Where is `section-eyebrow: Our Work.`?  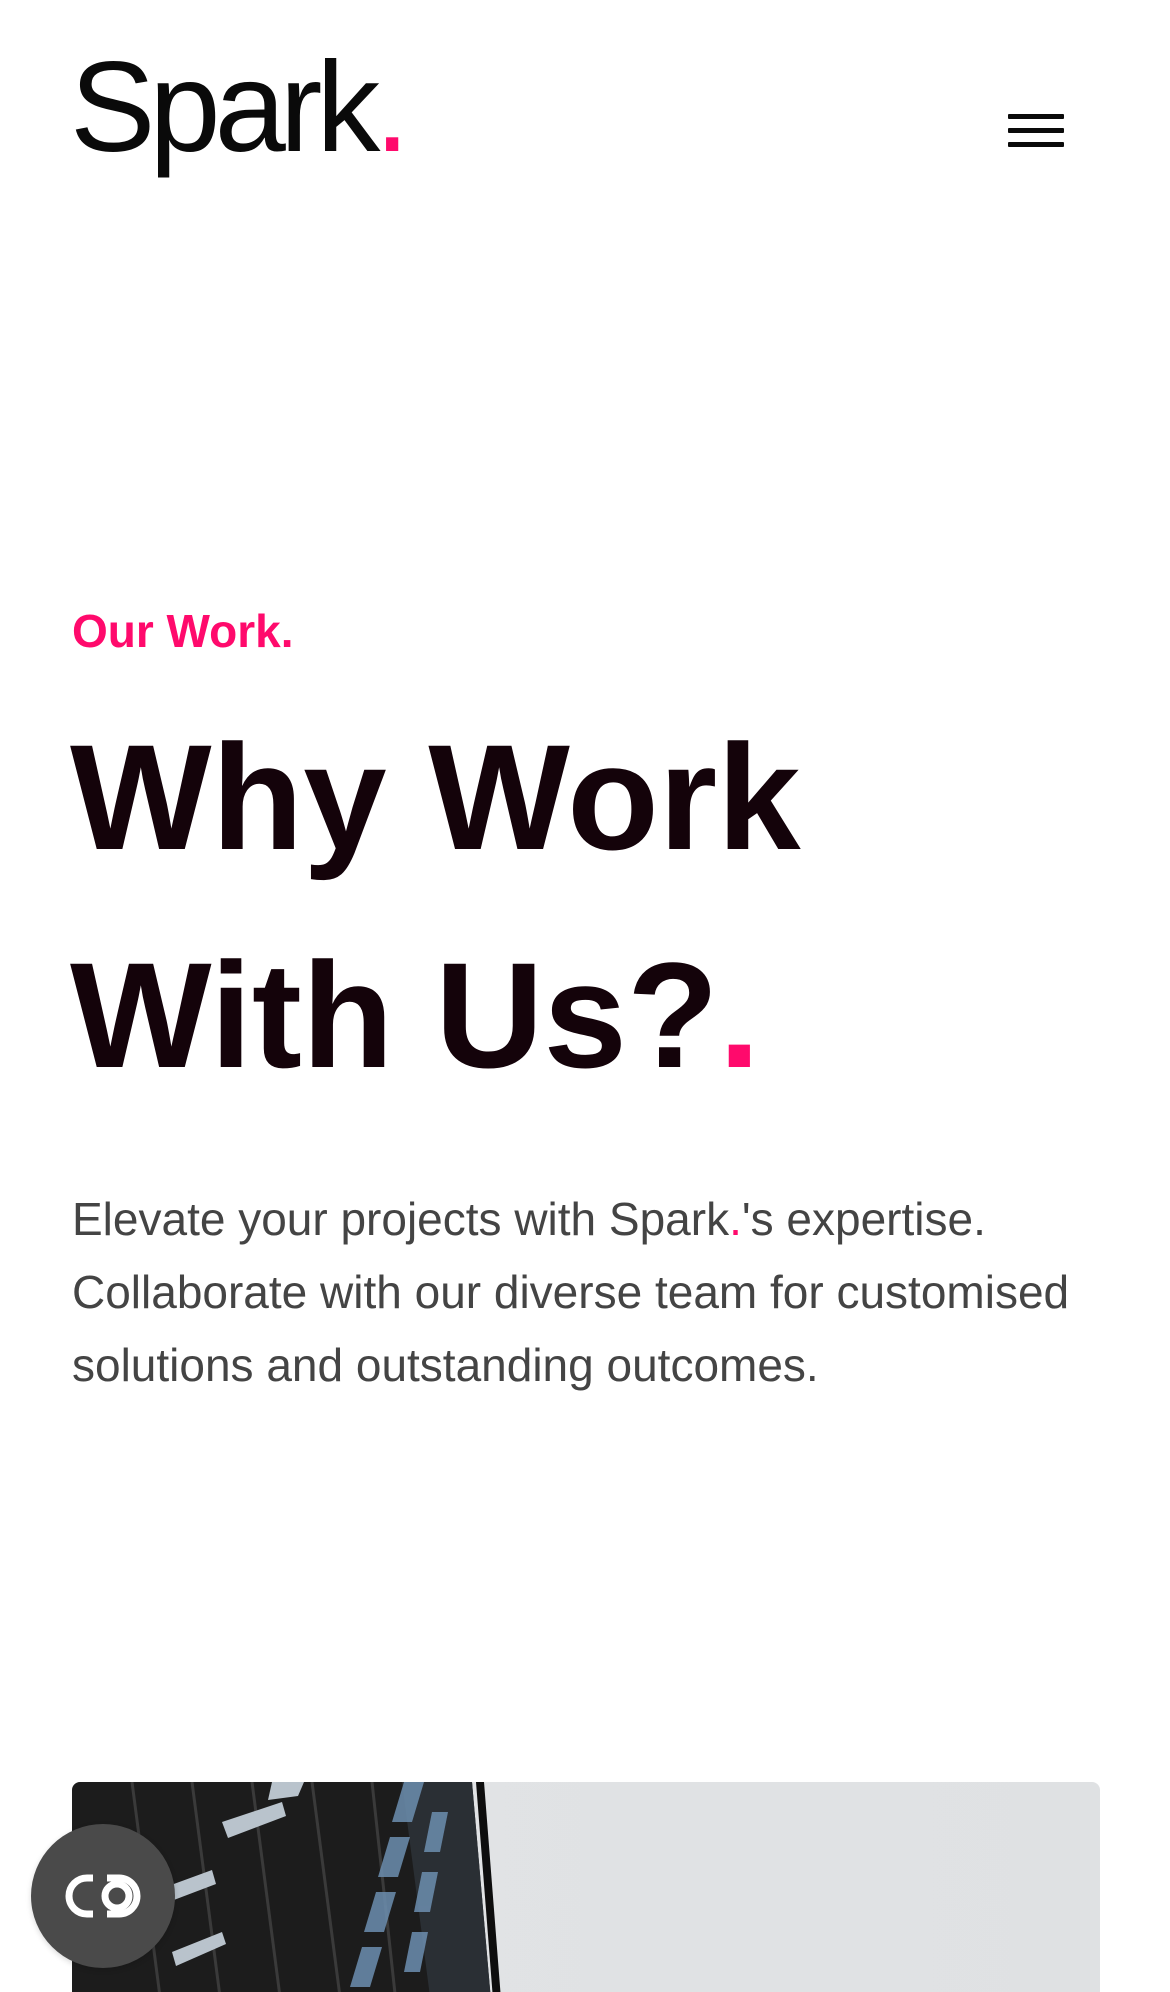
section-eyebrow: Our Work. is located at coordinates (183, 631).